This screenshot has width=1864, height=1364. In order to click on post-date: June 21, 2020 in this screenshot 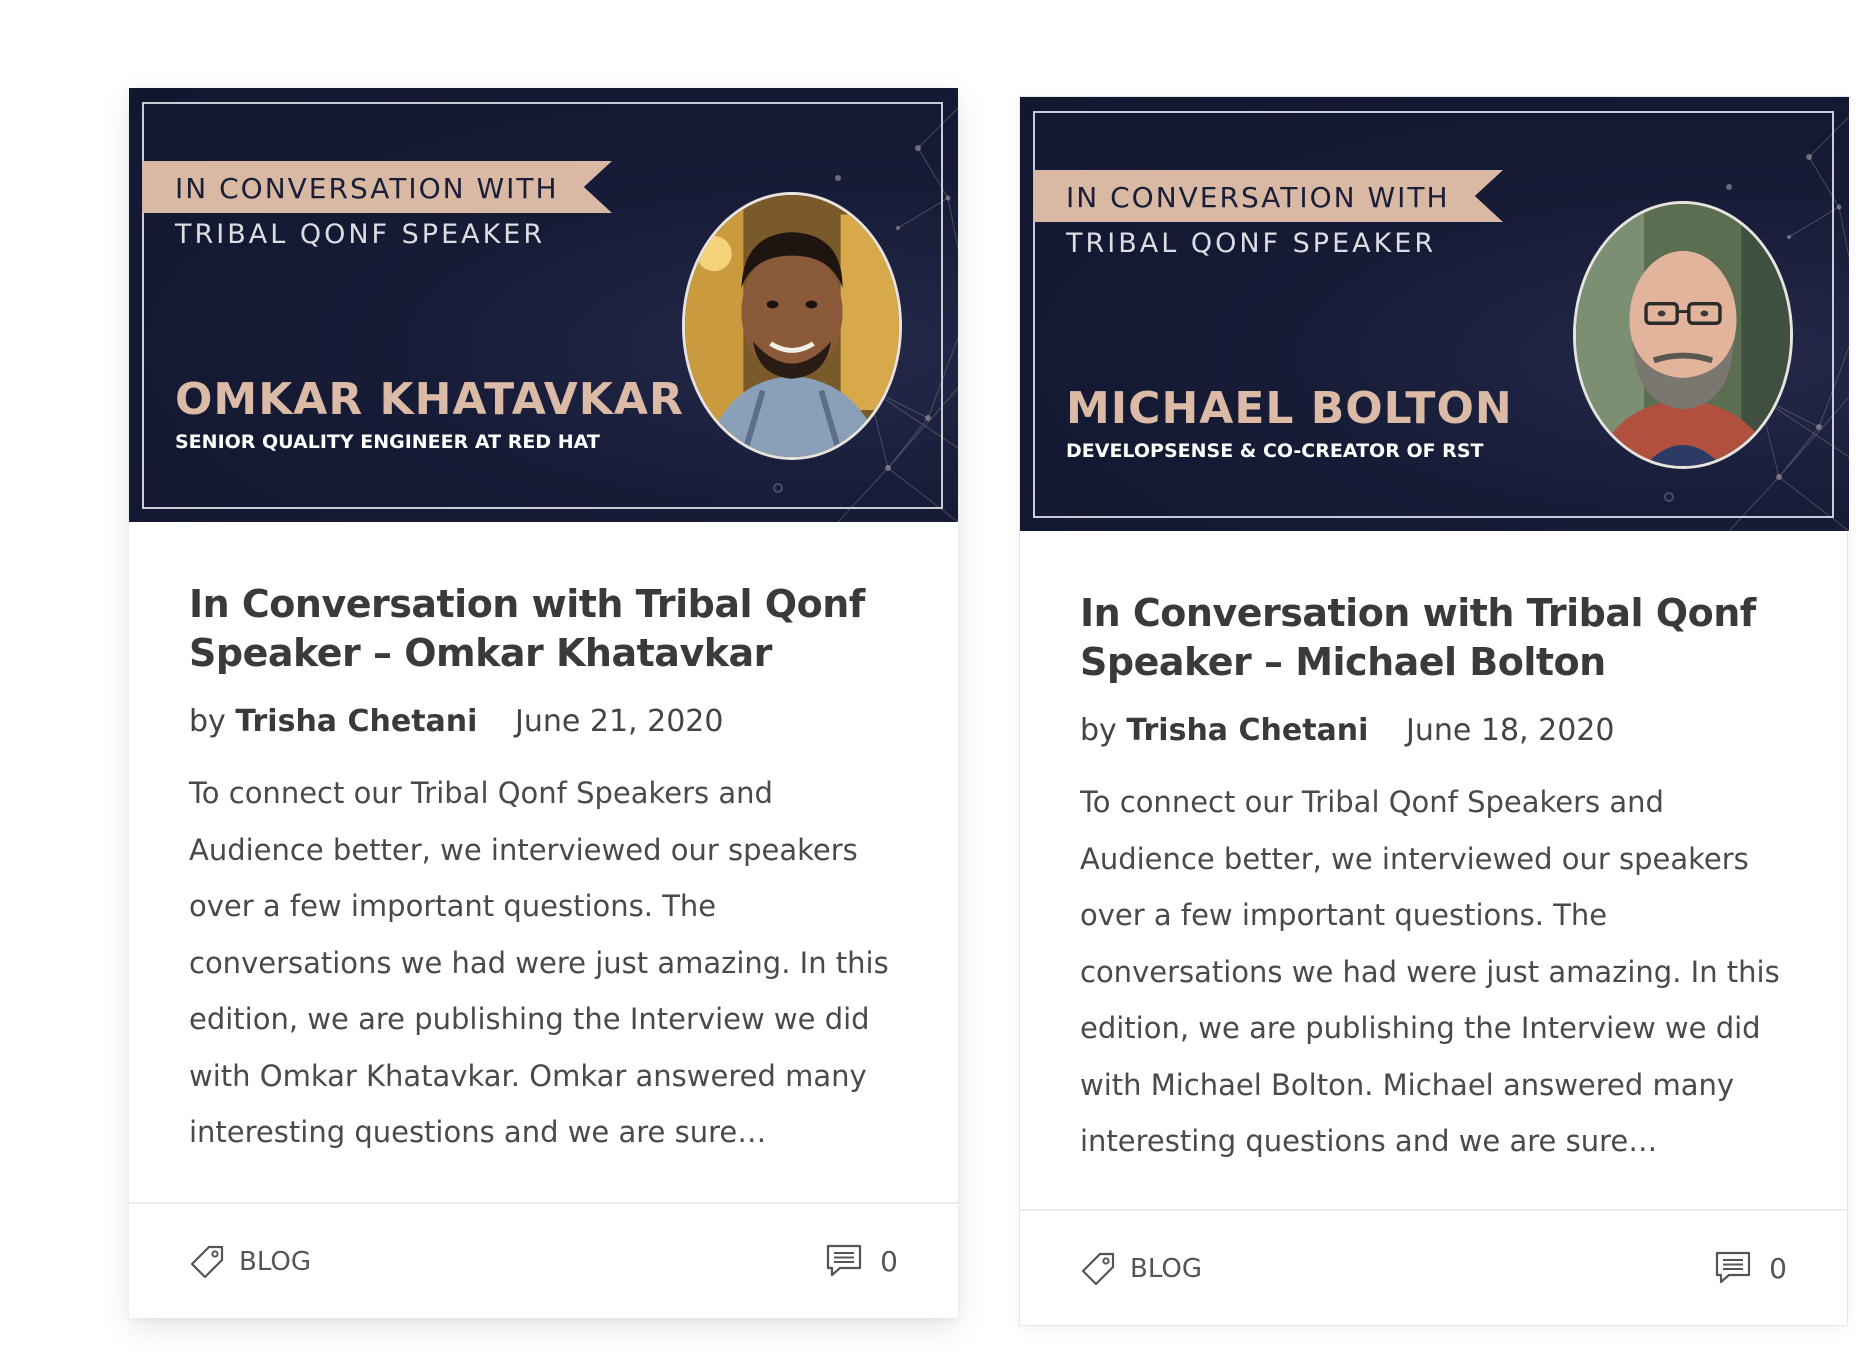, I will do `click(619, 721)`.